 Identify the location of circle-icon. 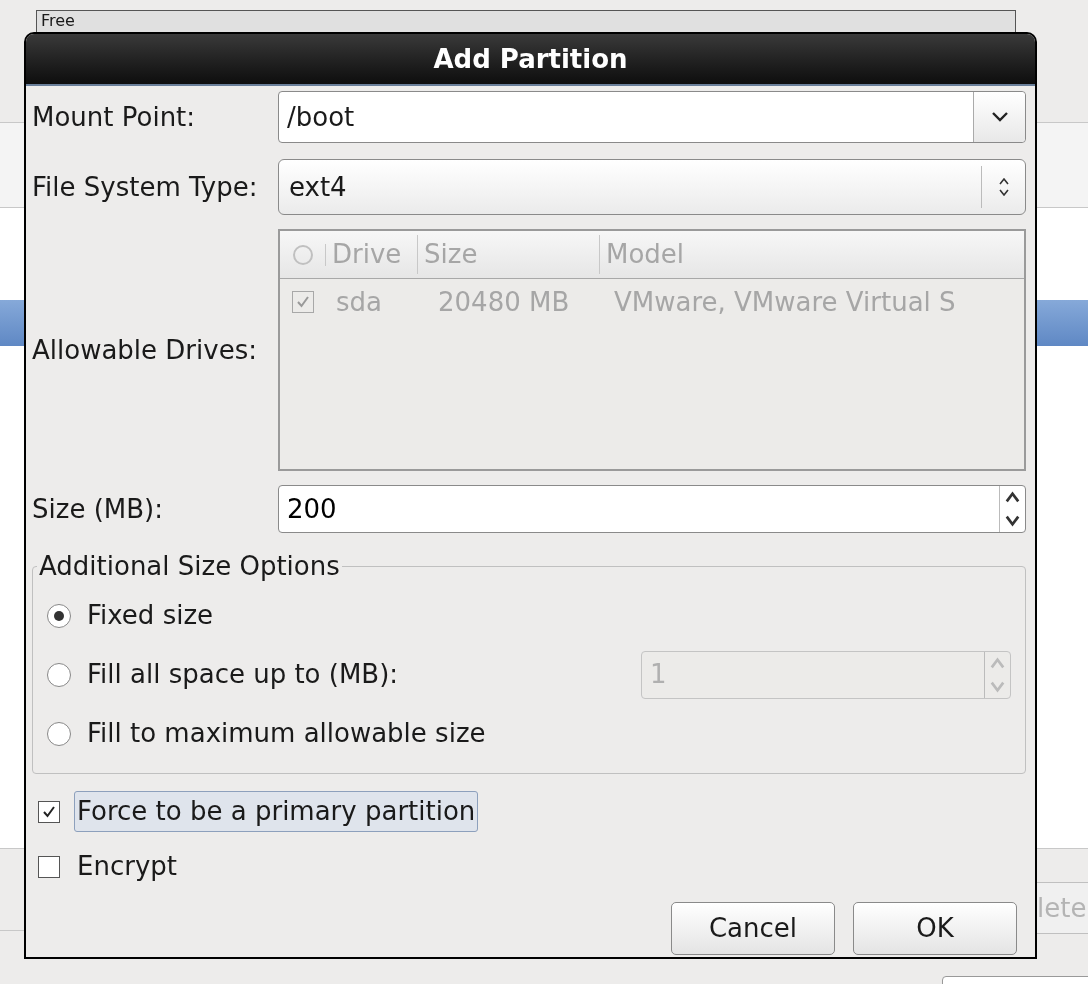
(302, 254).